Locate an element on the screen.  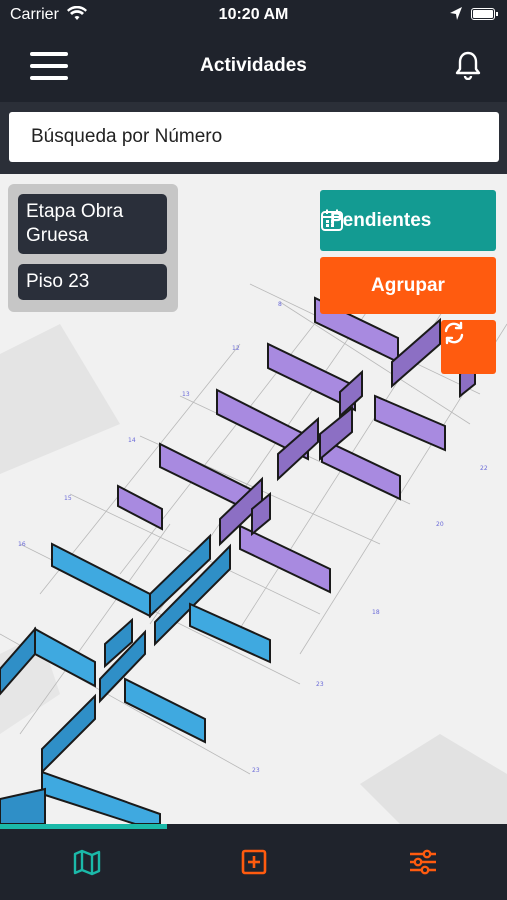
bottom-tab-bar is located at coordinates (253, 864).